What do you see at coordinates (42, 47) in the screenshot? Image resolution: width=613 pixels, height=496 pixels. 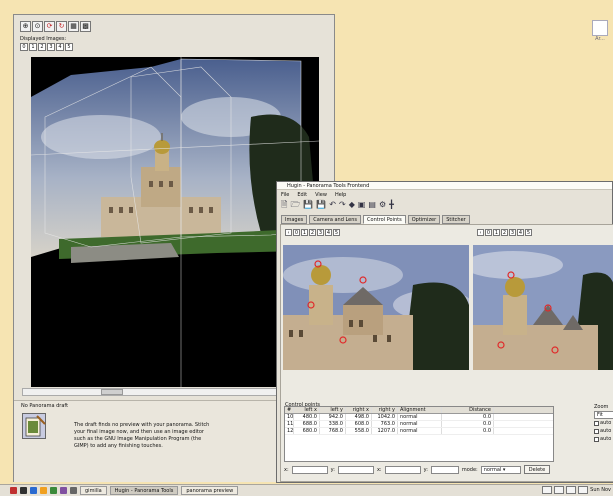 I see `image-toggle-2: 2` at bounding box center [42, 47].